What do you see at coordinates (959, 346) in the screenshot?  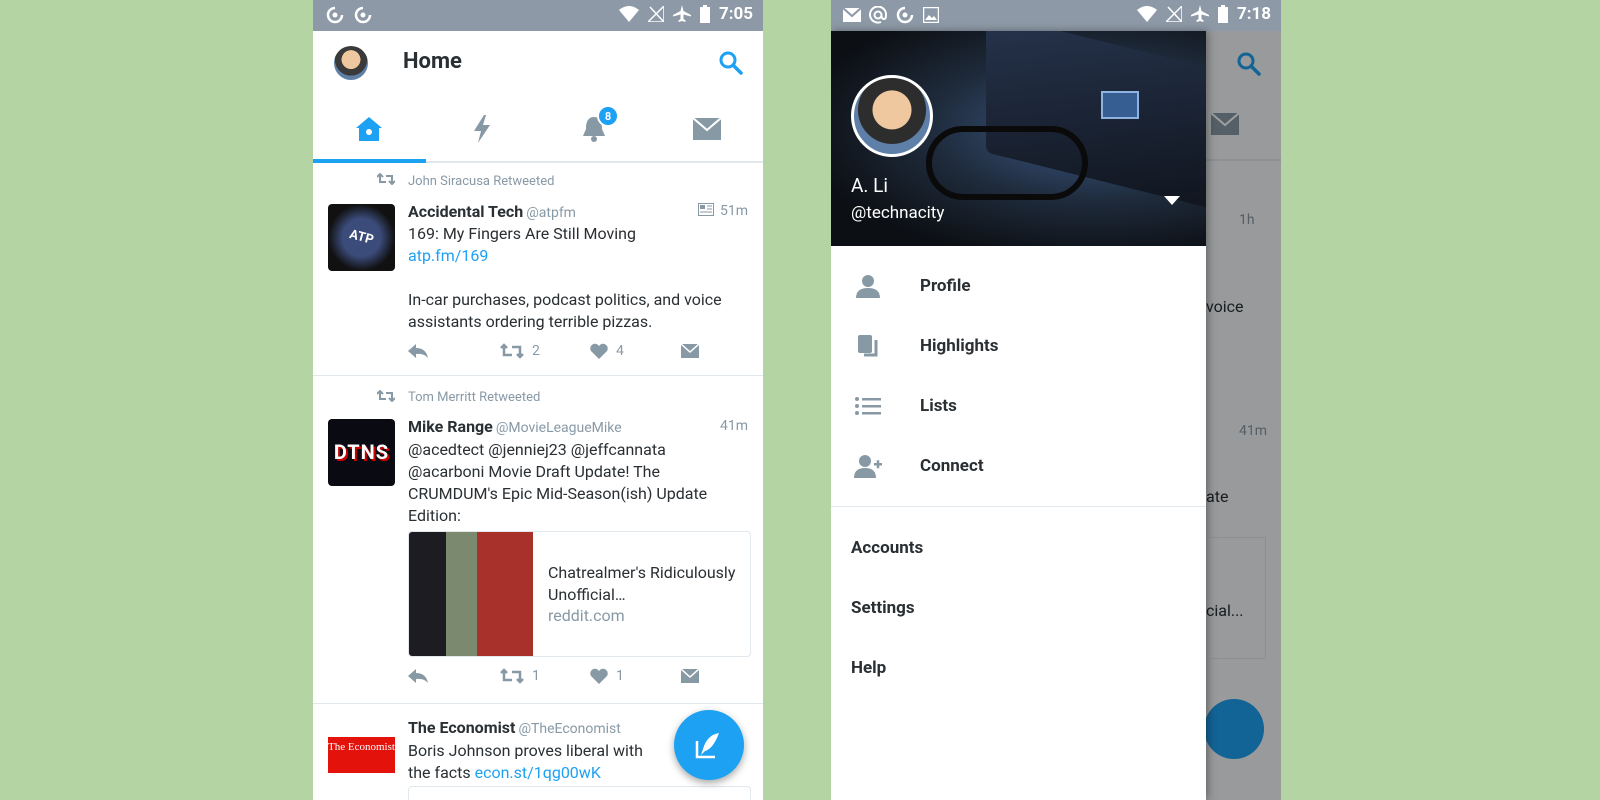 I see `menu-item-label: Highlights` at bounding box center [959, 346].